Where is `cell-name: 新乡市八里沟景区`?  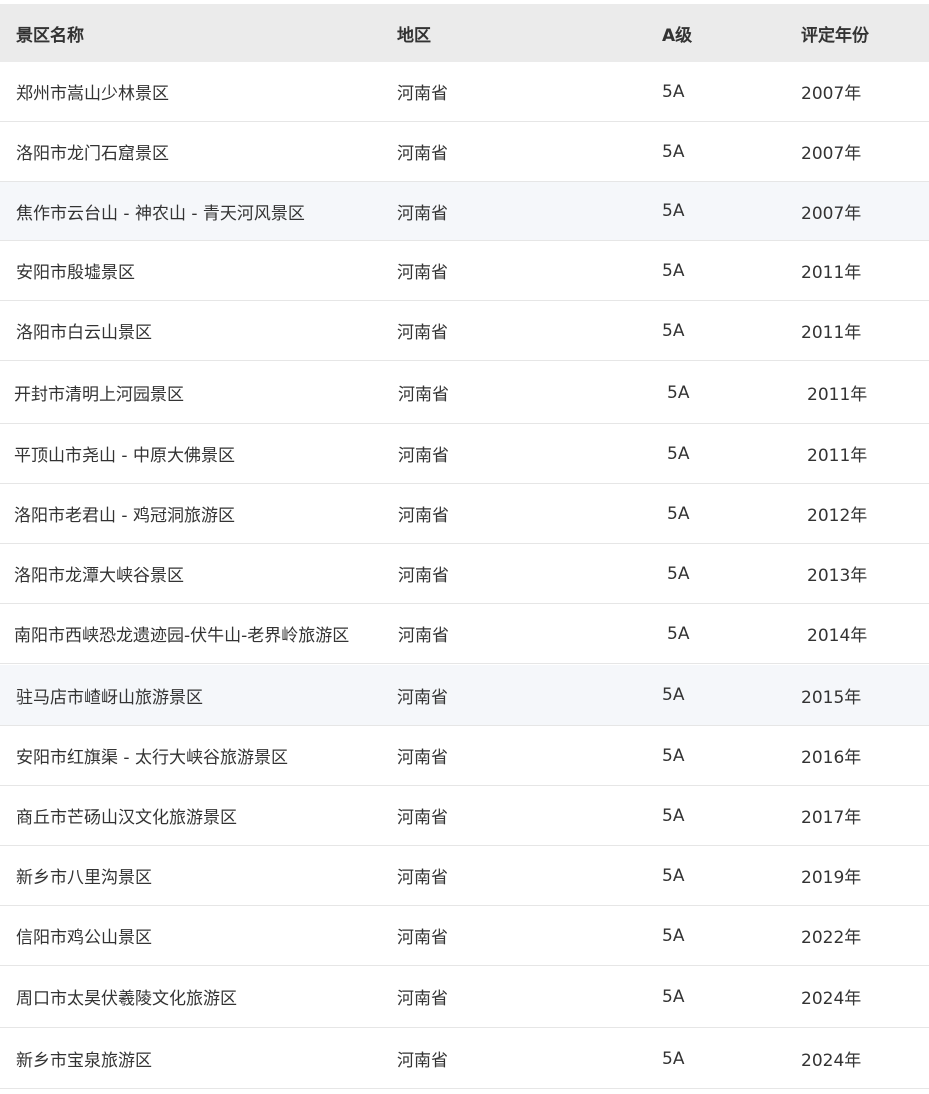 cell-name: 新乡市八里沟景区 is located at coordinates (84, 878).